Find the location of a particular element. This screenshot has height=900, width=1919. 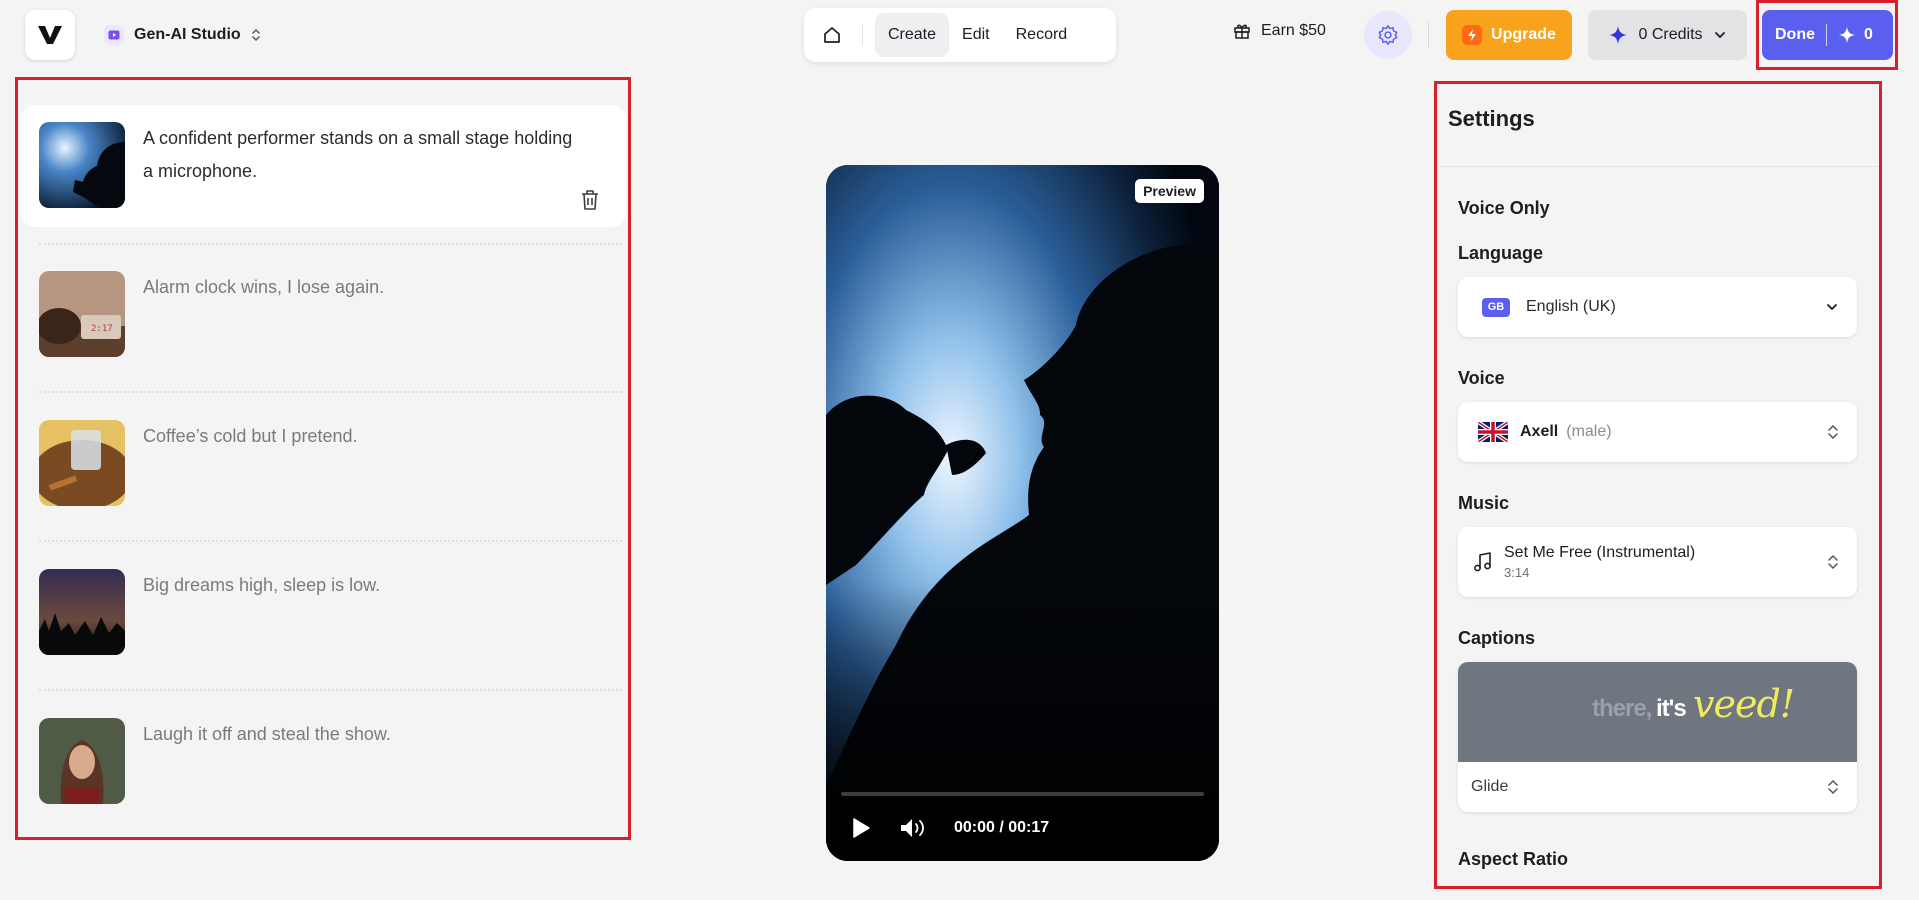

caption-style-select: there, it's veed! Glide is located at coordinates (1657, 737).